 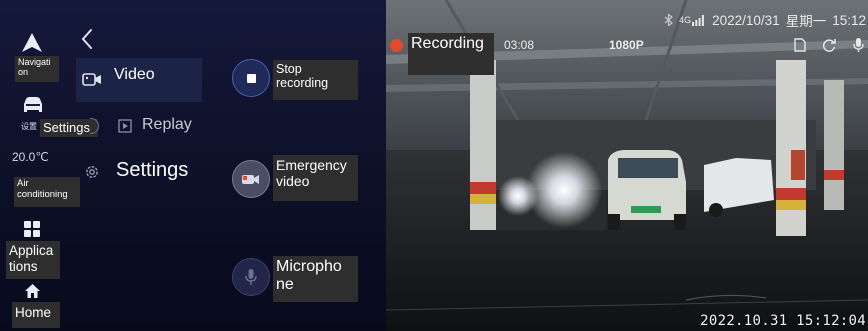 I want to click on nav-home-label: Home, so click(x=36, y=315).